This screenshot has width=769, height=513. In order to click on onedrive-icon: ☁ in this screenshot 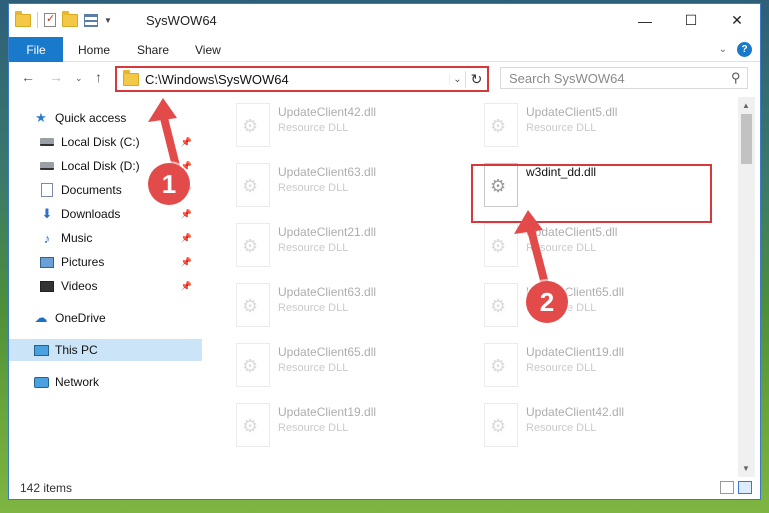, I will do `click(41, 317)`.